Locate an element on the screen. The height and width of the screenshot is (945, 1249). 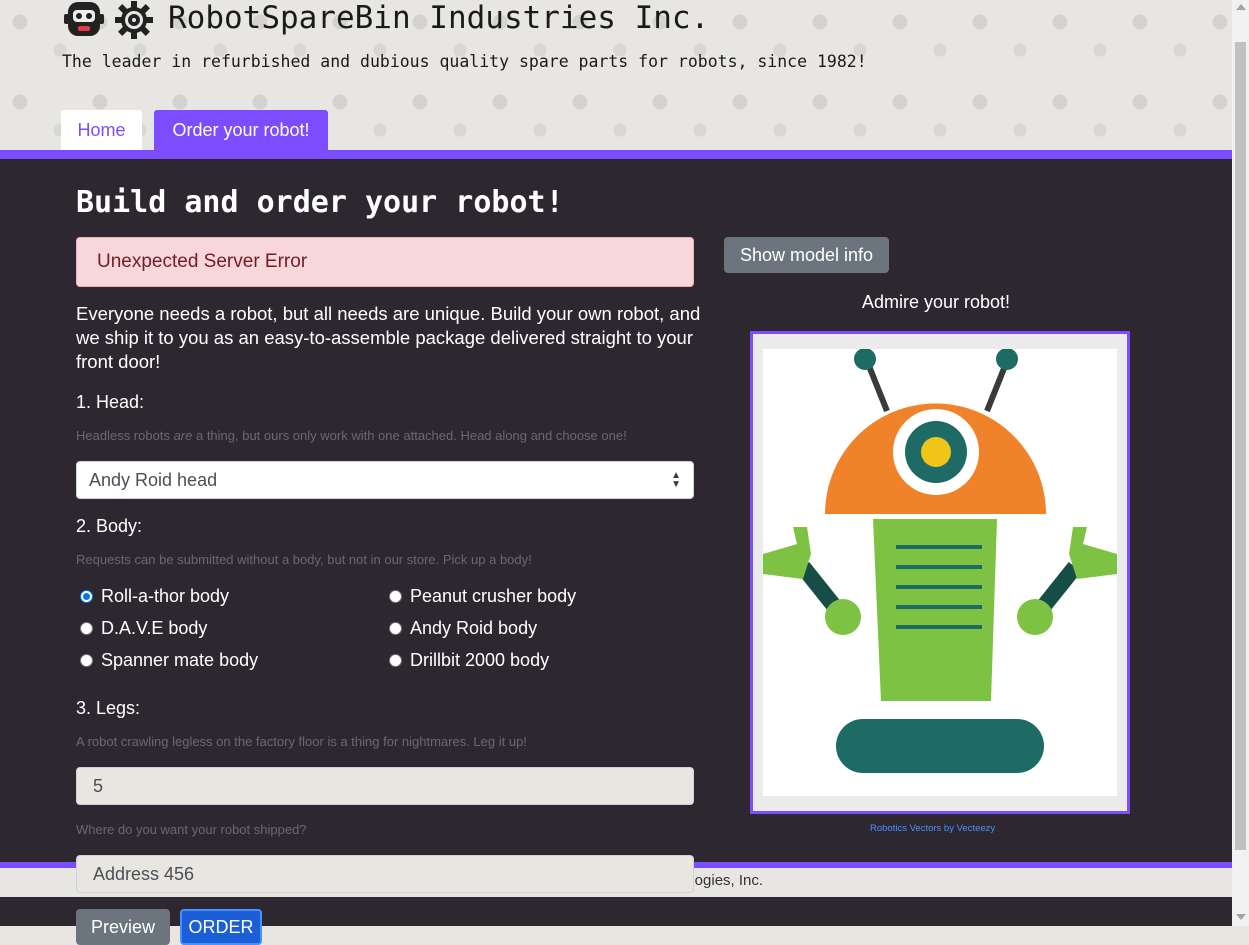
radio-spanner-mate: Spanner mate body is located at coordinates (169, 660).